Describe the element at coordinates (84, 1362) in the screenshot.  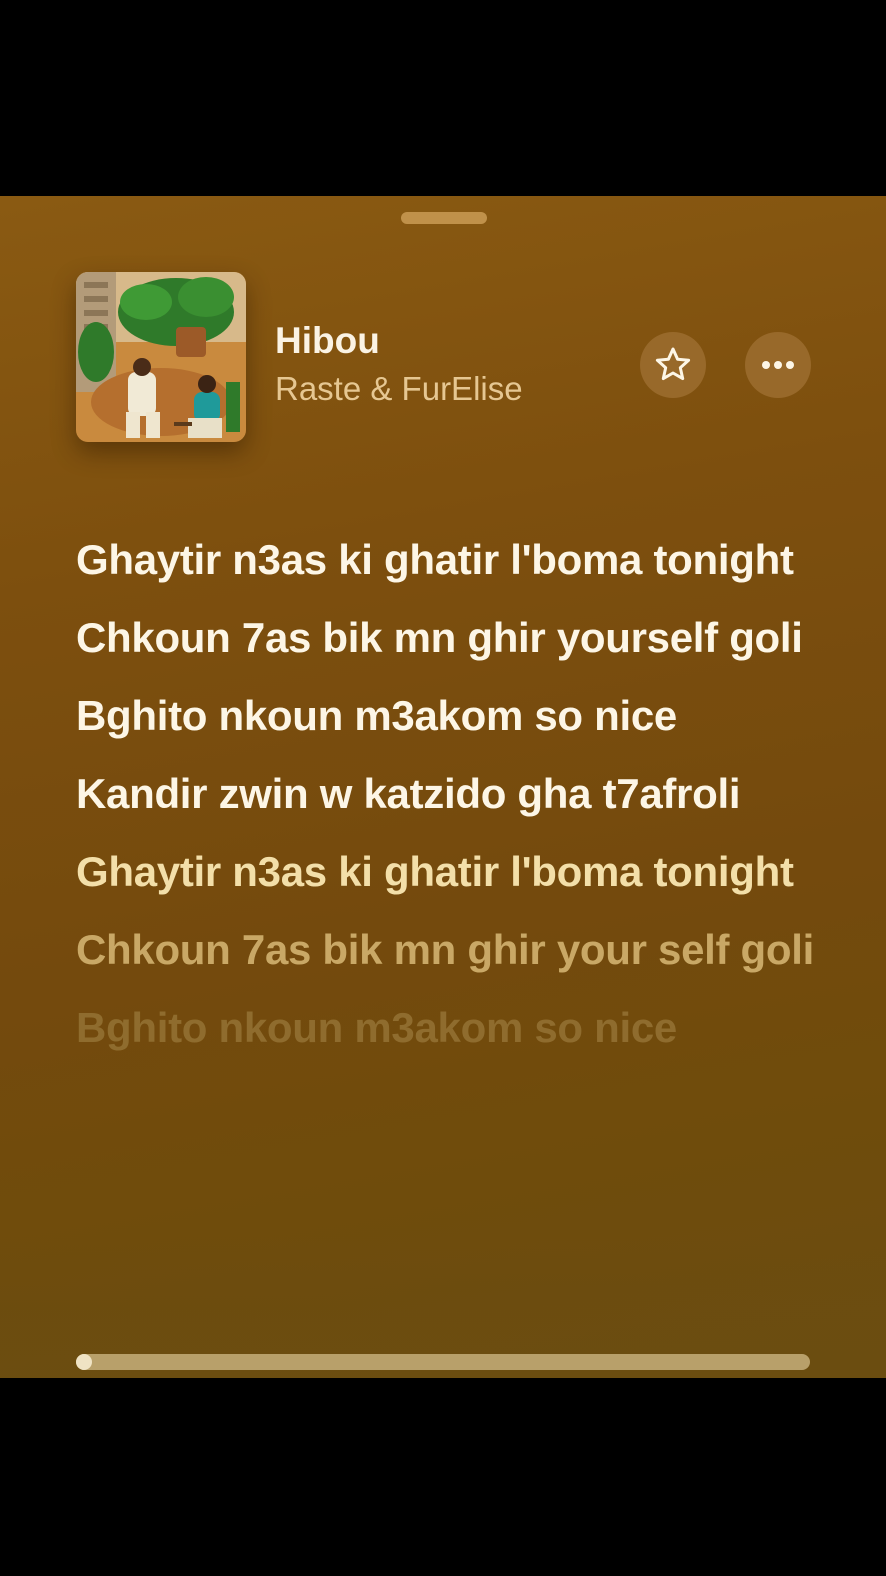
I see `playback-progress` at that location.